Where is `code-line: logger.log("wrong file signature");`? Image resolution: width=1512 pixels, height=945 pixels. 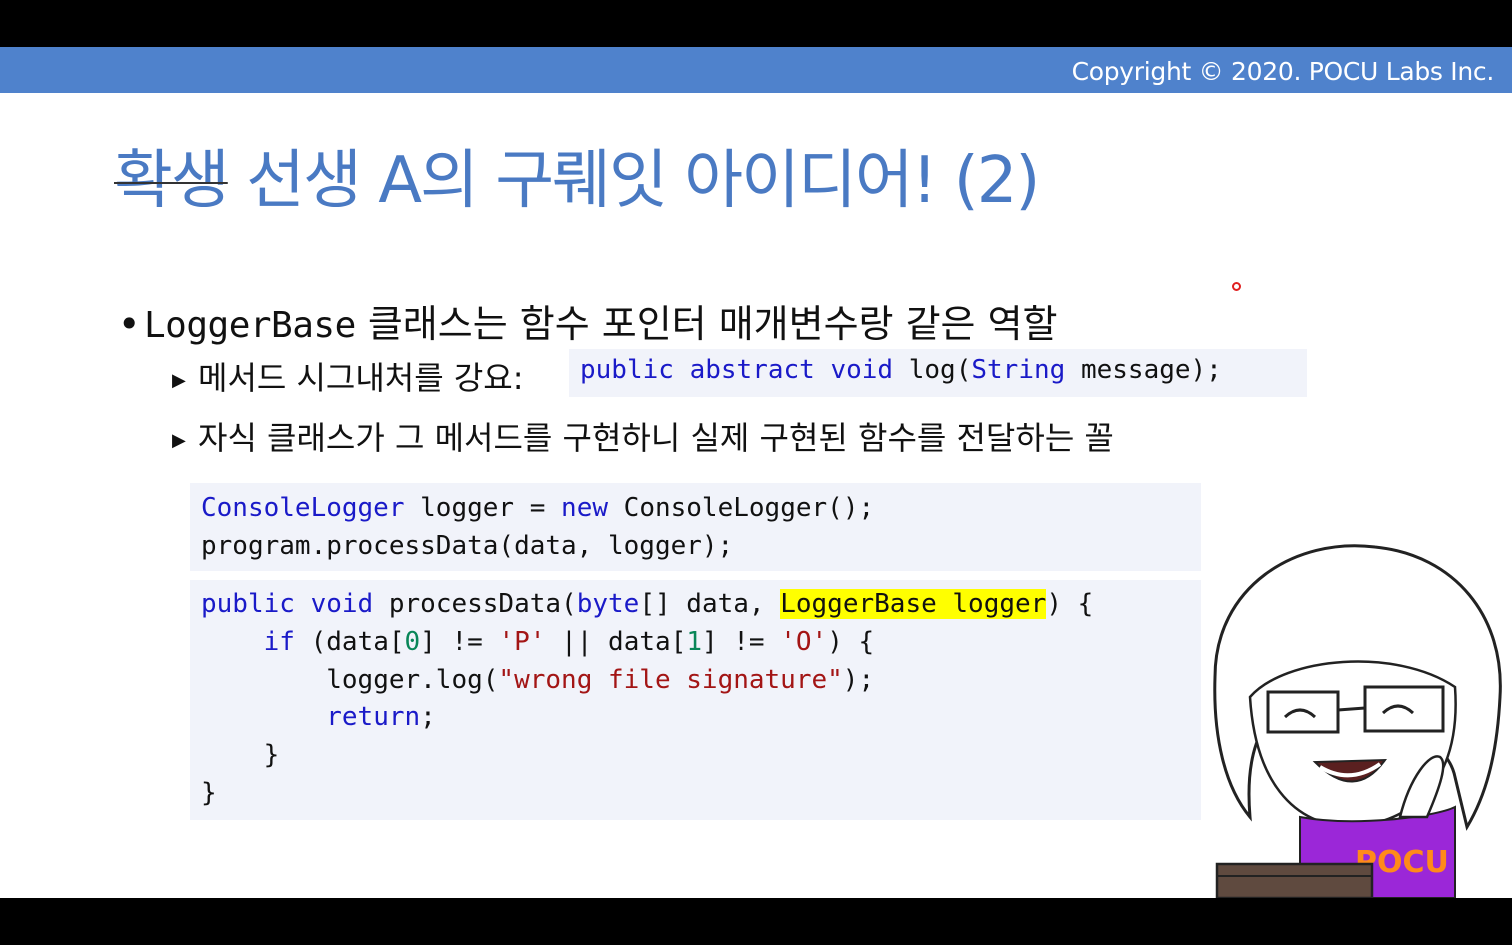 code-line: logger.log("wrong file signature"); is located at coordinates (600, 679).